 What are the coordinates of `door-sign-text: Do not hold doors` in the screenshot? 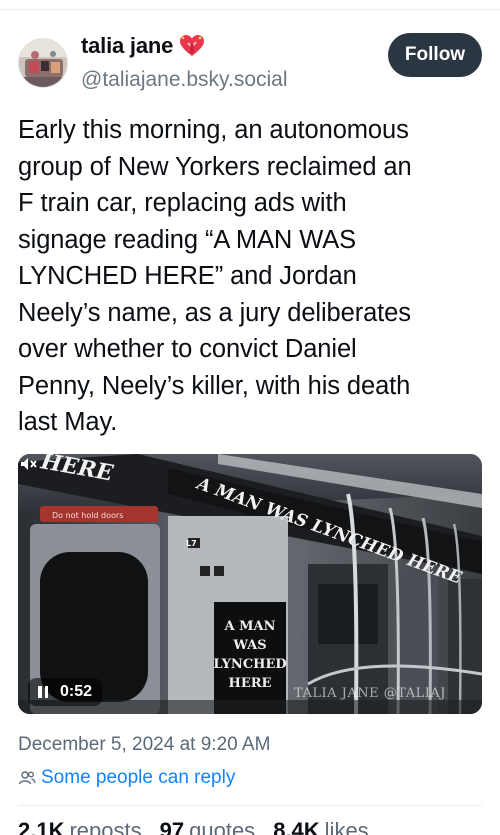 It's located at (87, 515).